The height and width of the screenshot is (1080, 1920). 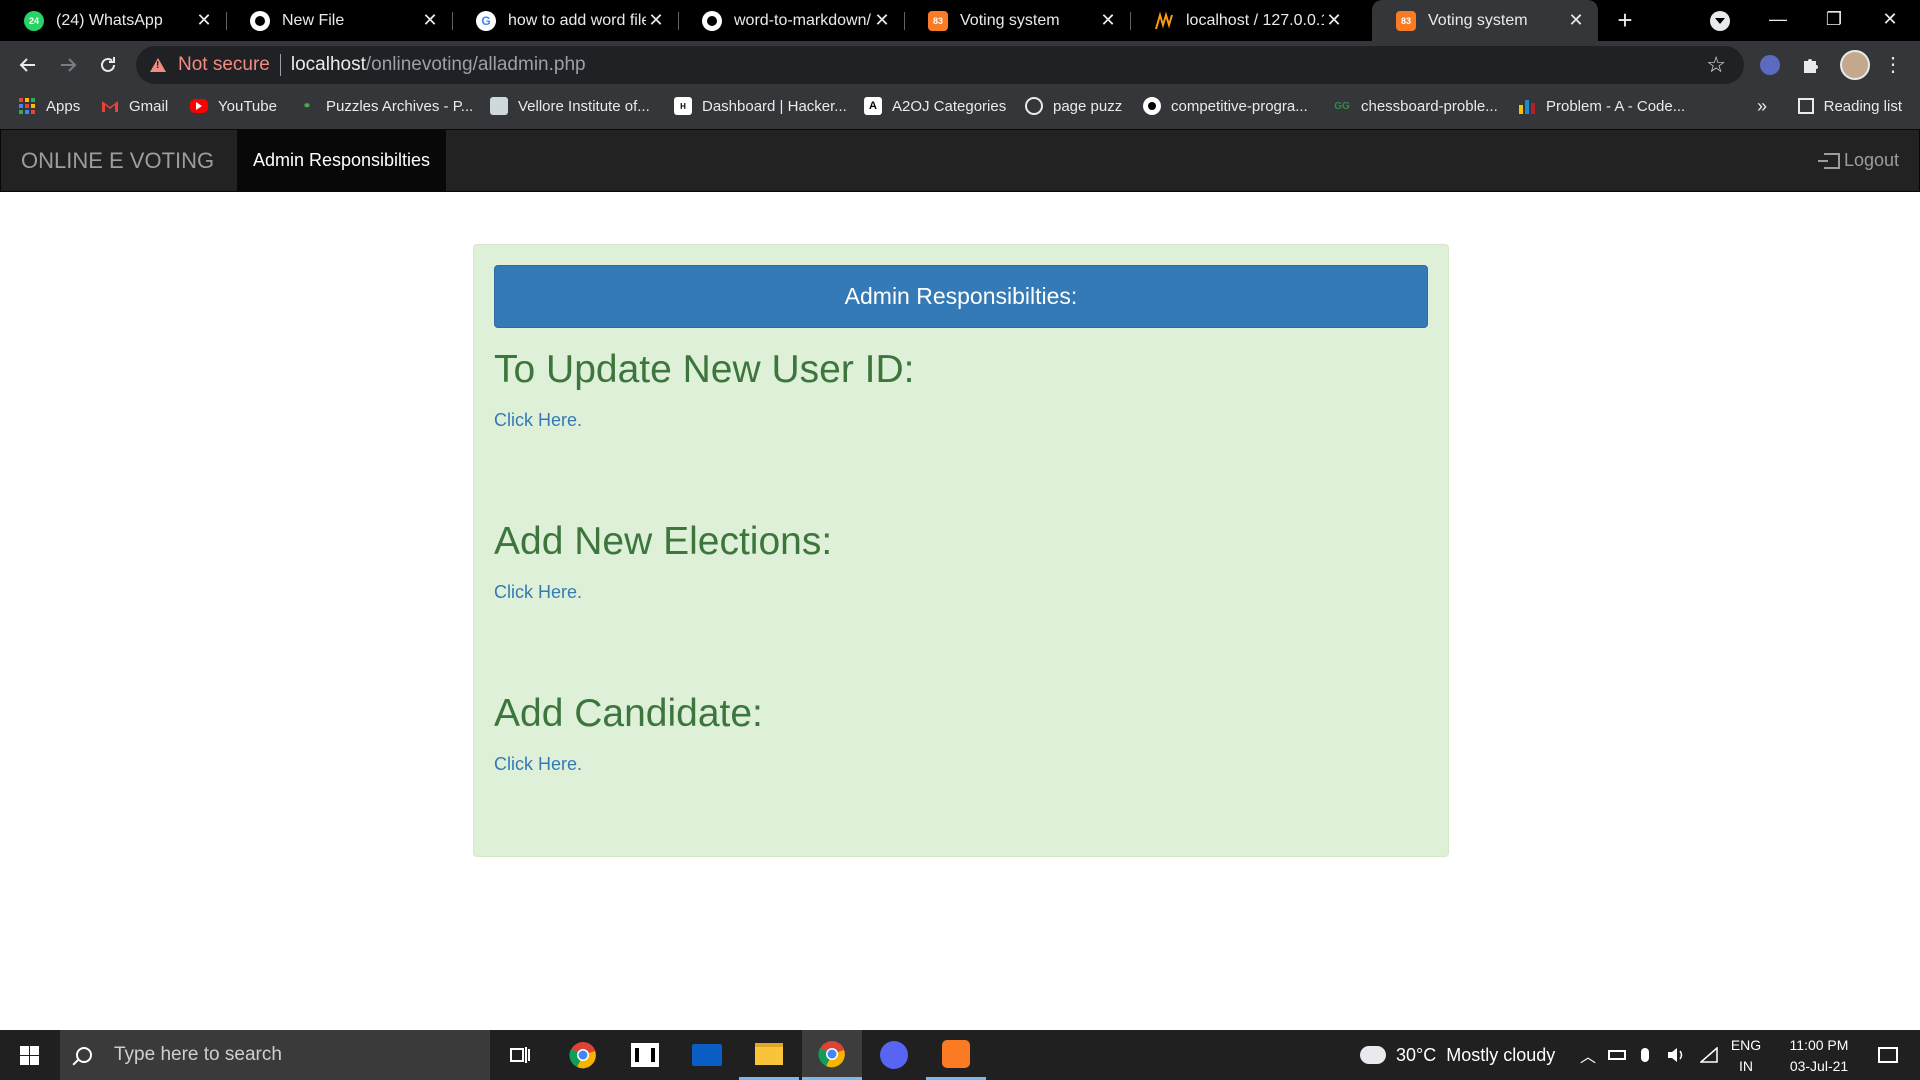 I want to click on tab-new-file: New File ✕, so click(x=339, y=20).